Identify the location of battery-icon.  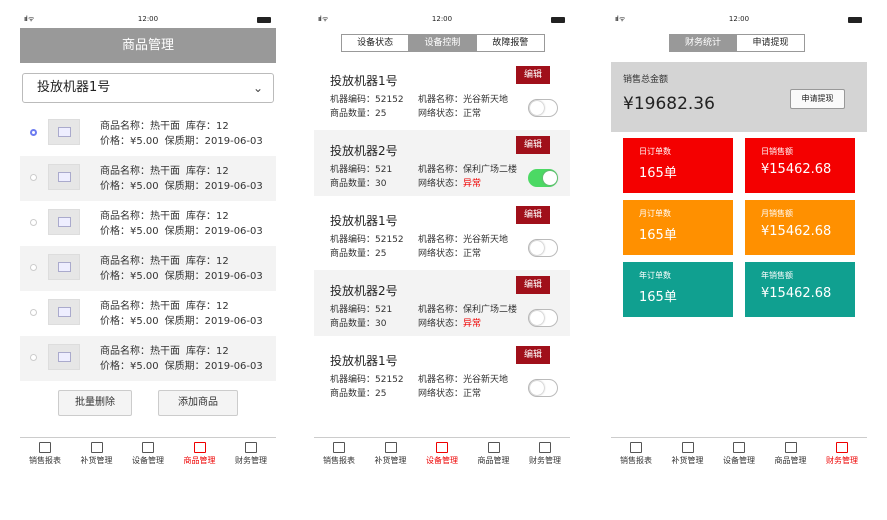
(558, 20).